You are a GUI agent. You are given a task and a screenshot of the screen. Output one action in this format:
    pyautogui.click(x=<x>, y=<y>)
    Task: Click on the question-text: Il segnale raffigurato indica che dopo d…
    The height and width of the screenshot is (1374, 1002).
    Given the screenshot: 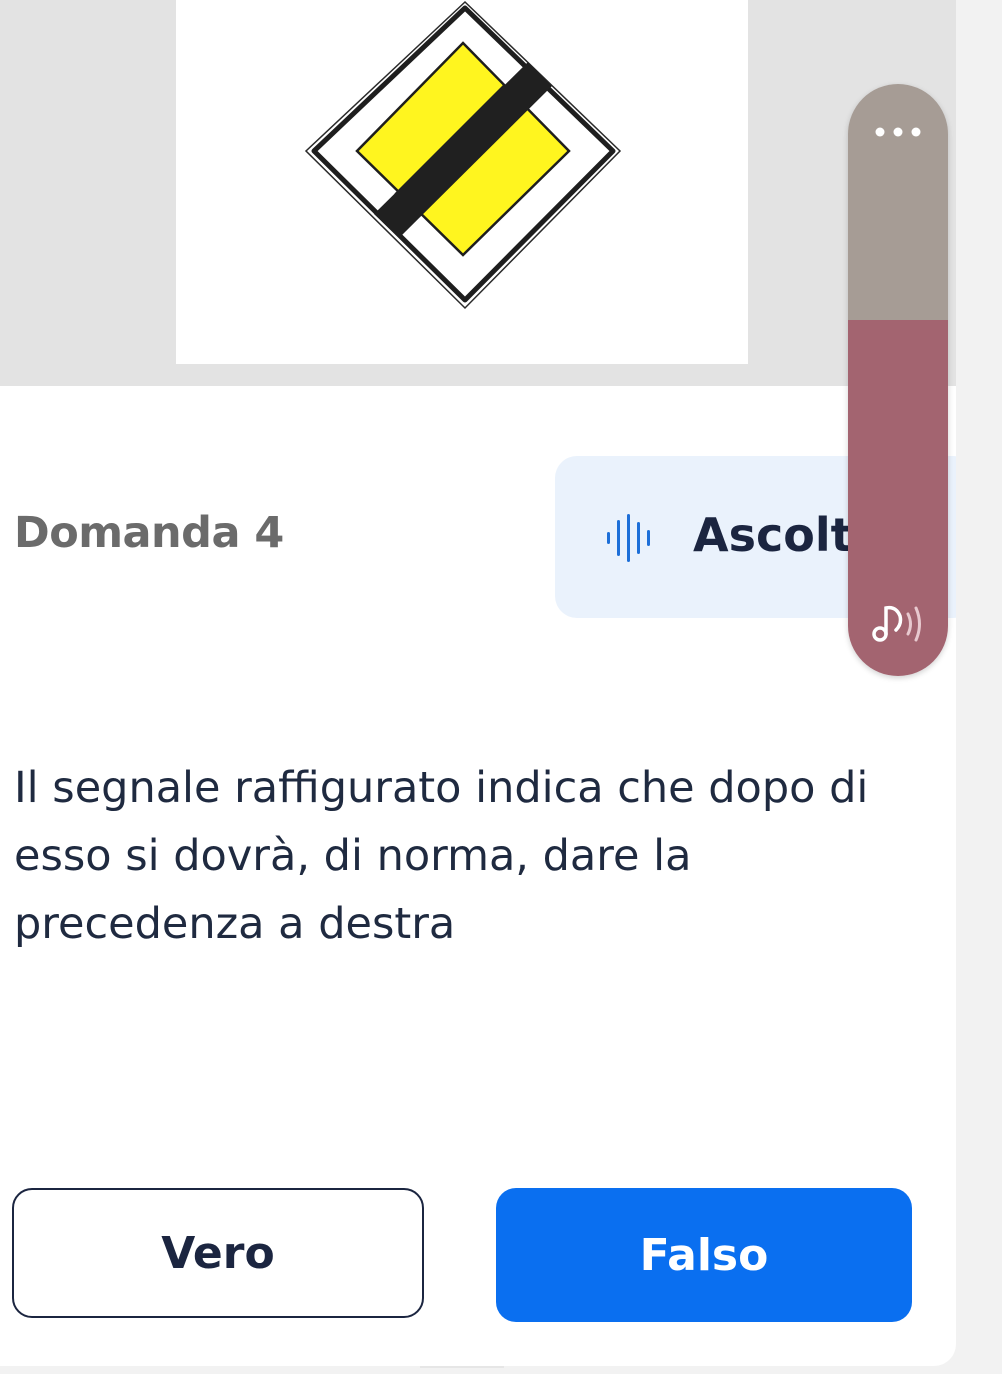 What is the action you would take?
    pyautogui.click(x=441, y=856)
    